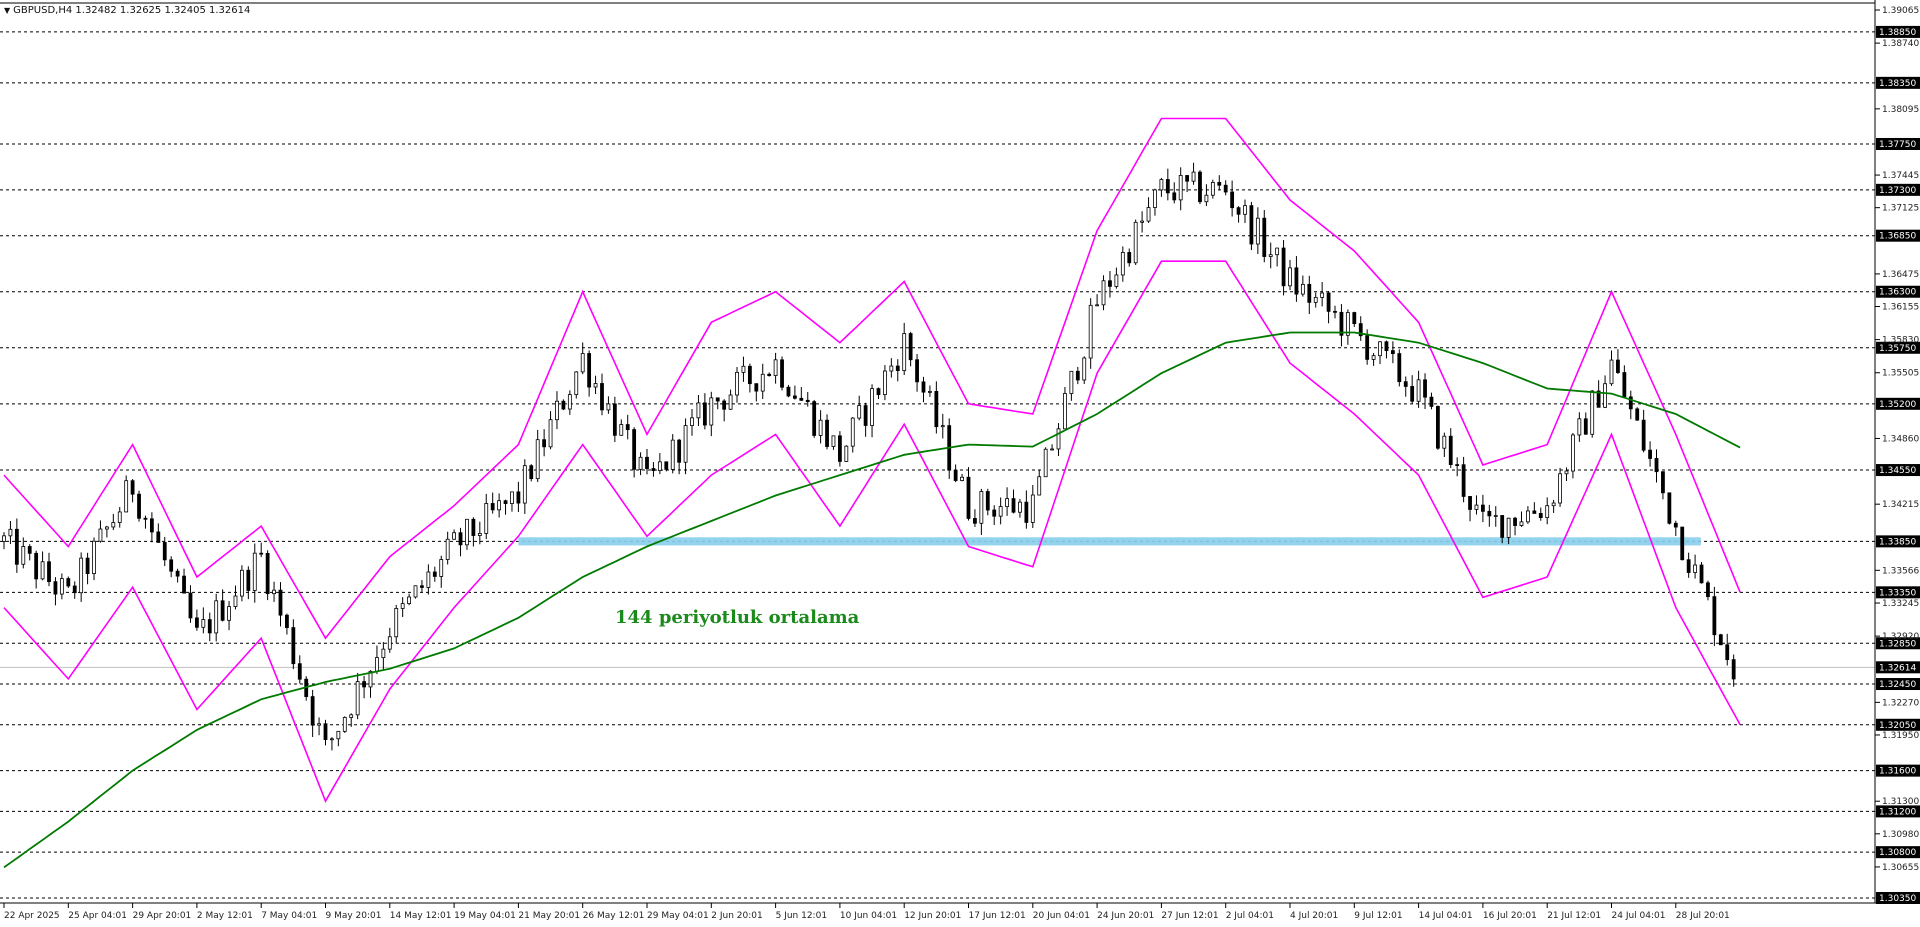 The height and width of the screenshot is (927, 1920). Describe the element at coordinates (997, 916) in the screenshot. I see `time-tick-label: 17 Jun 12:01` at that location.